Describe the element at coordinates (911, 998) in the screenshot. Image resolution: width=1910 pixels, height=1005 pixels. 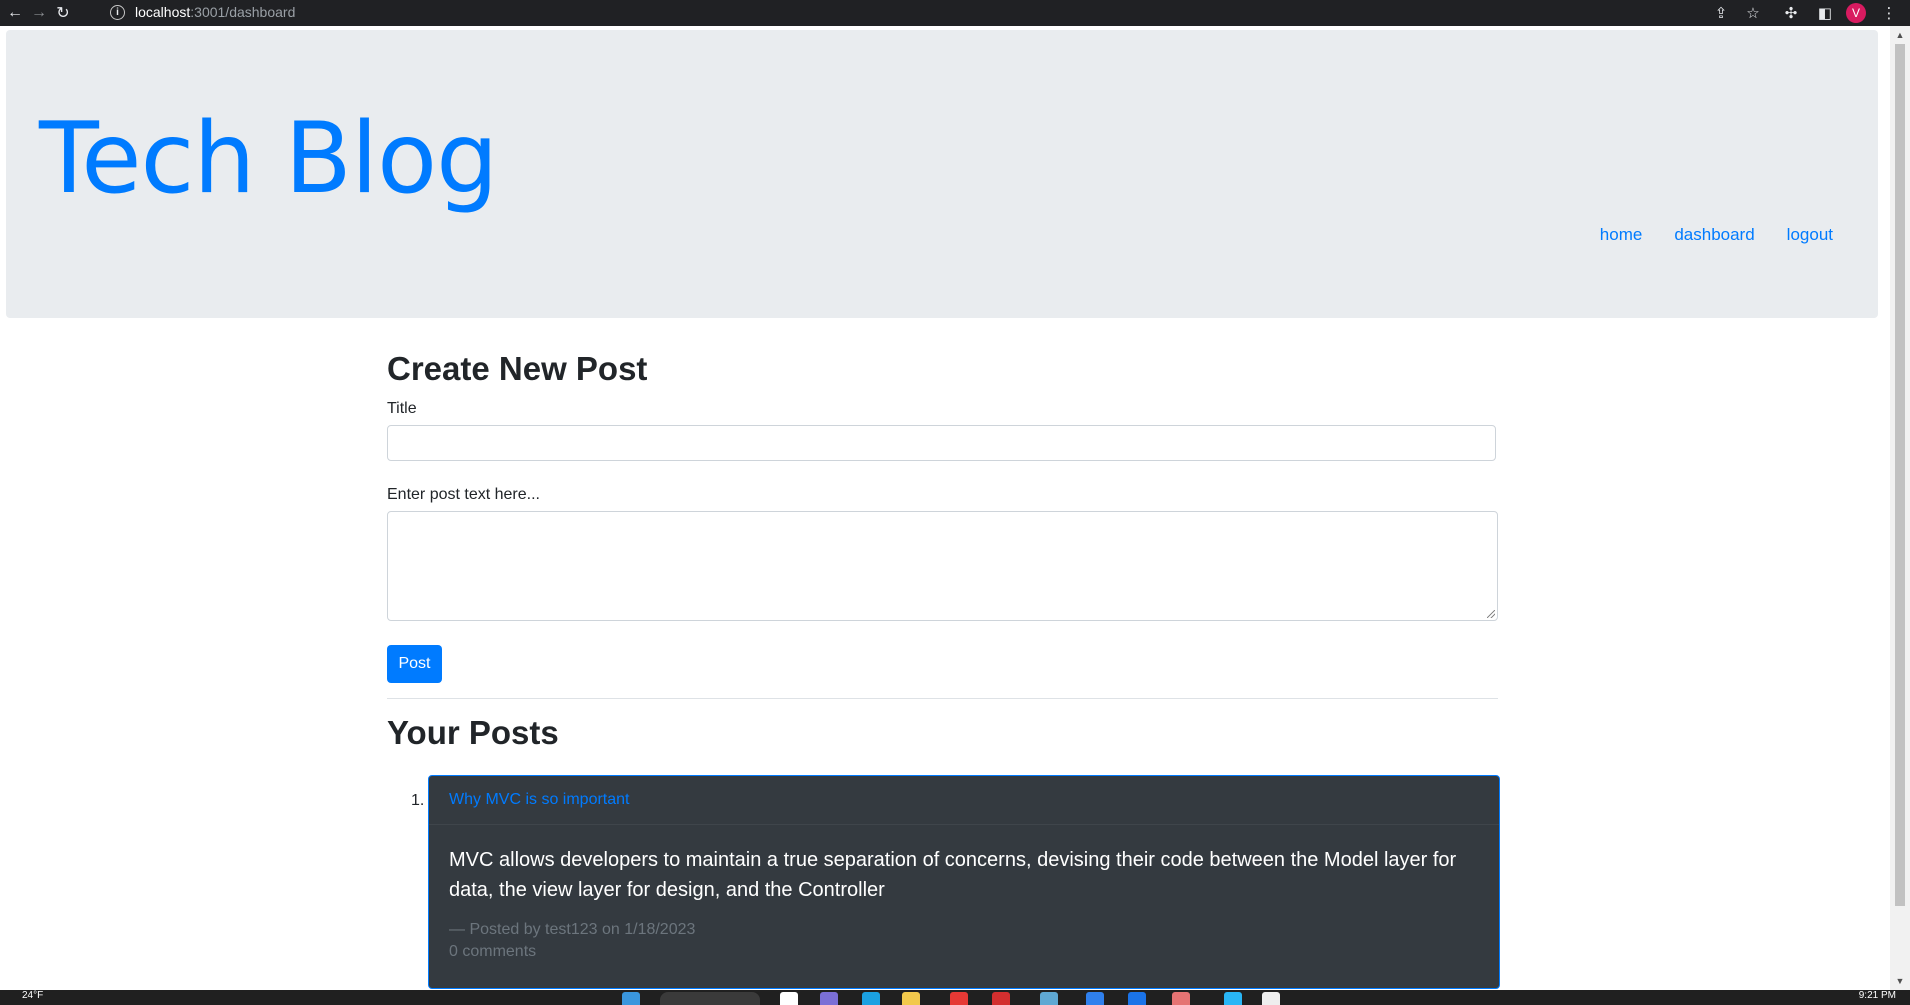
I see `explorer-icon` at that location.